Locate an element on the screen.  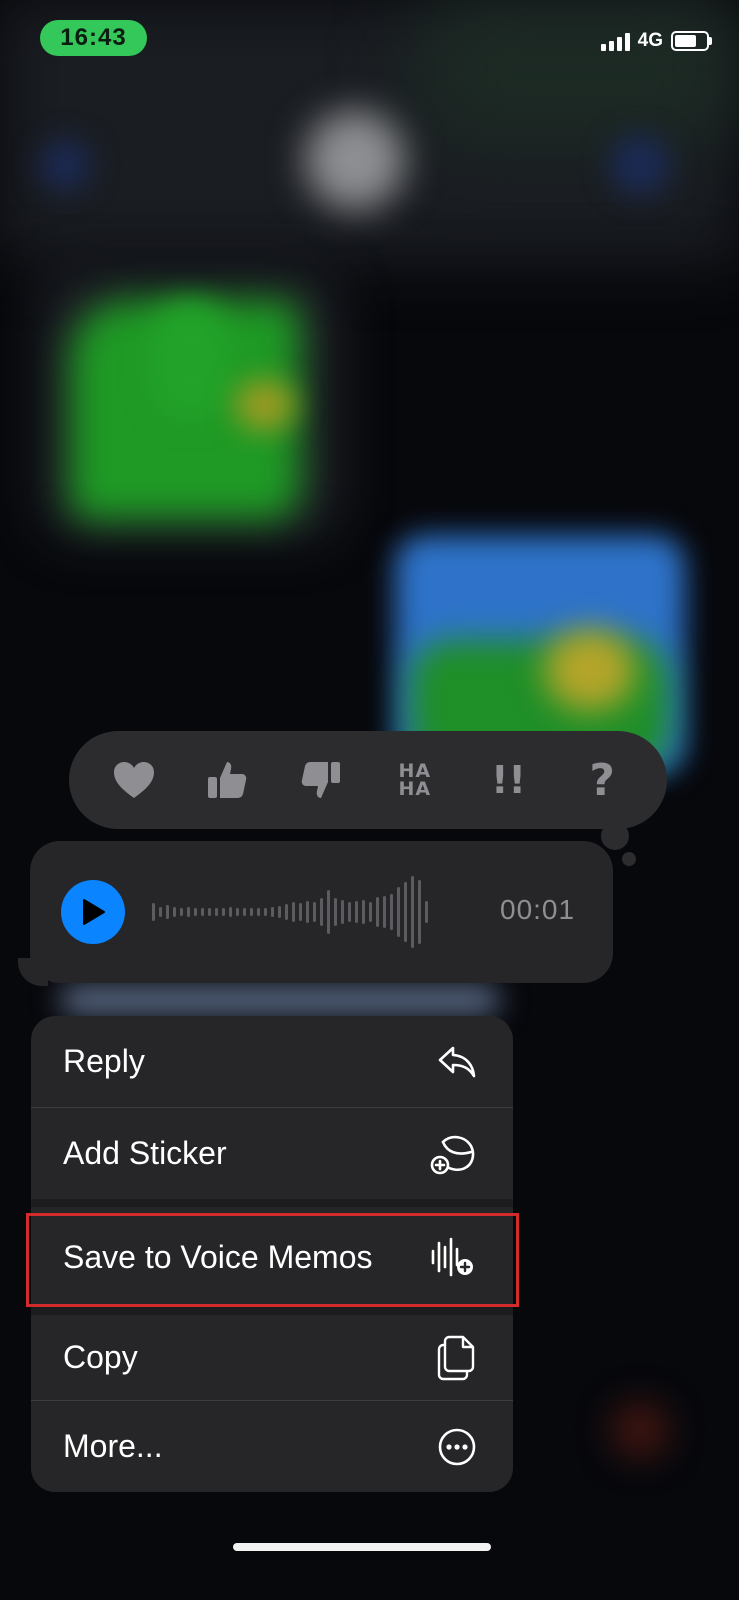
reaction-thumbs-up is located at coordinates (227, 780).